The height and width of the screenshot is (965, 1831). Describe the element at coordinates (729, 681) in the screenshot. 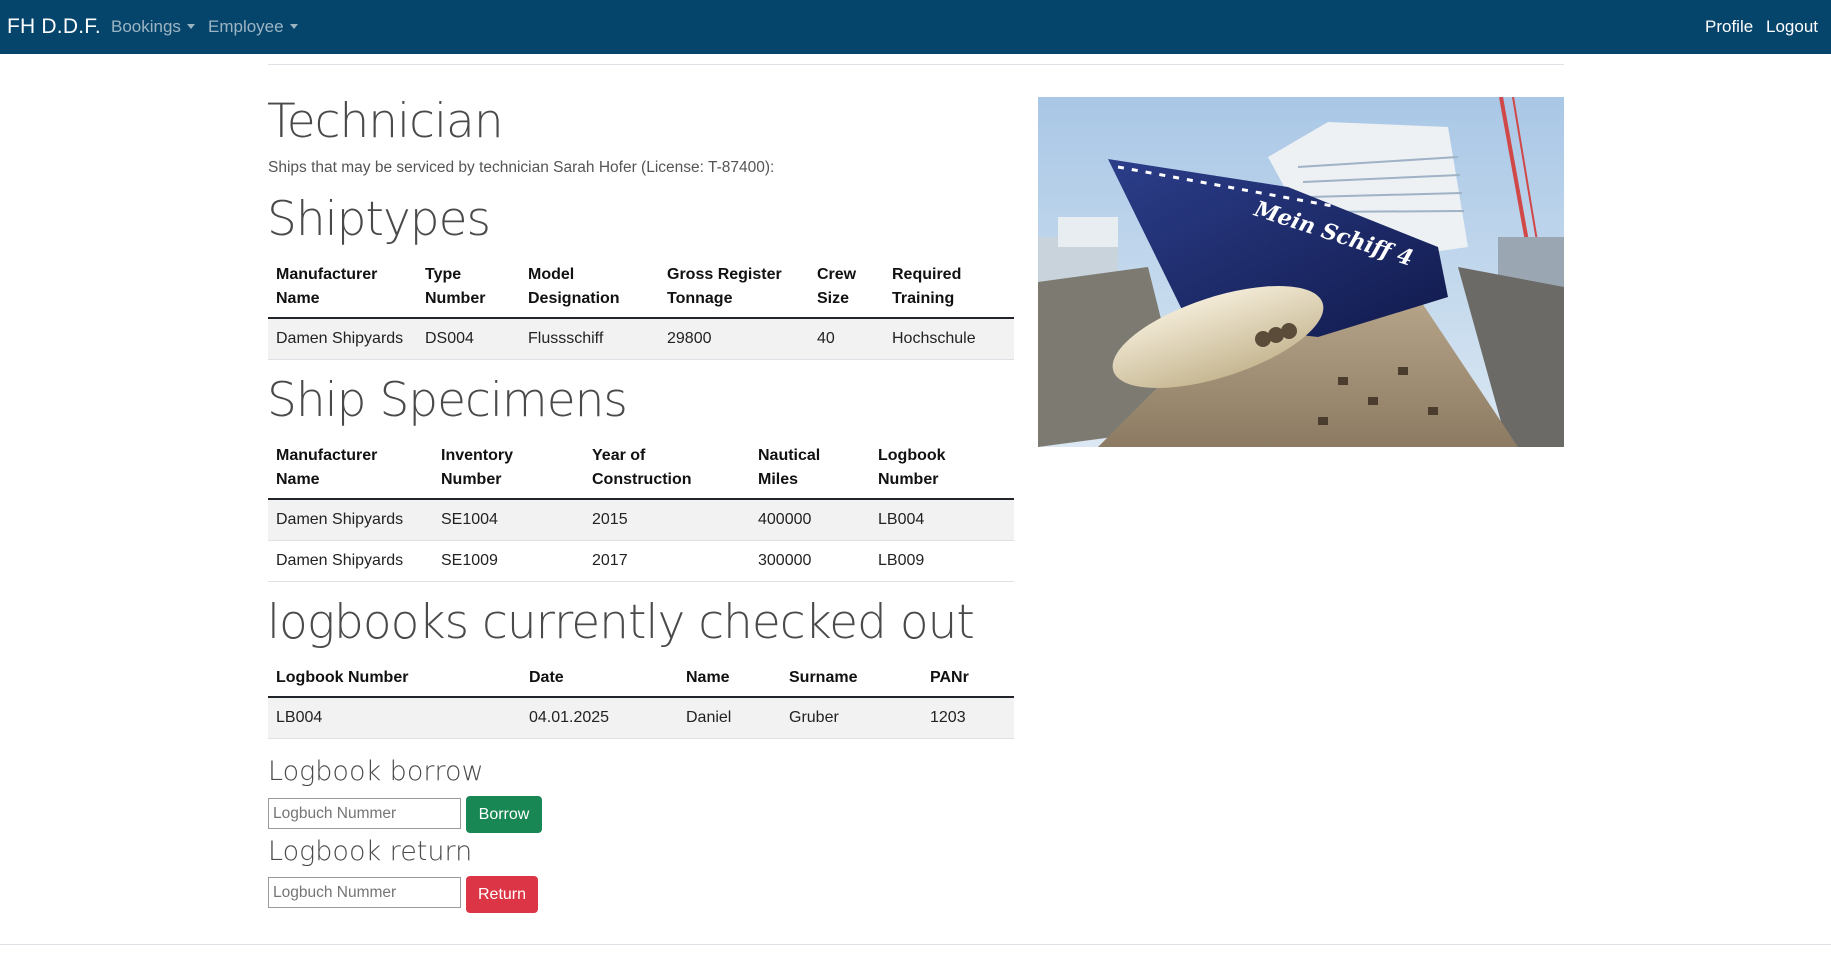

I see `col-name: Name` at that location.